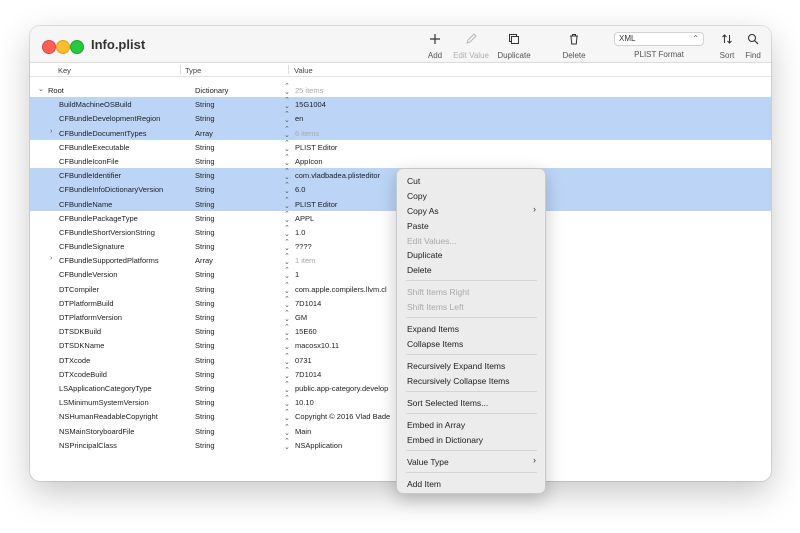 This screenshot has height=533, width=800. I want to click on menu-item-copy-as: Copy As, so click(423, 211).